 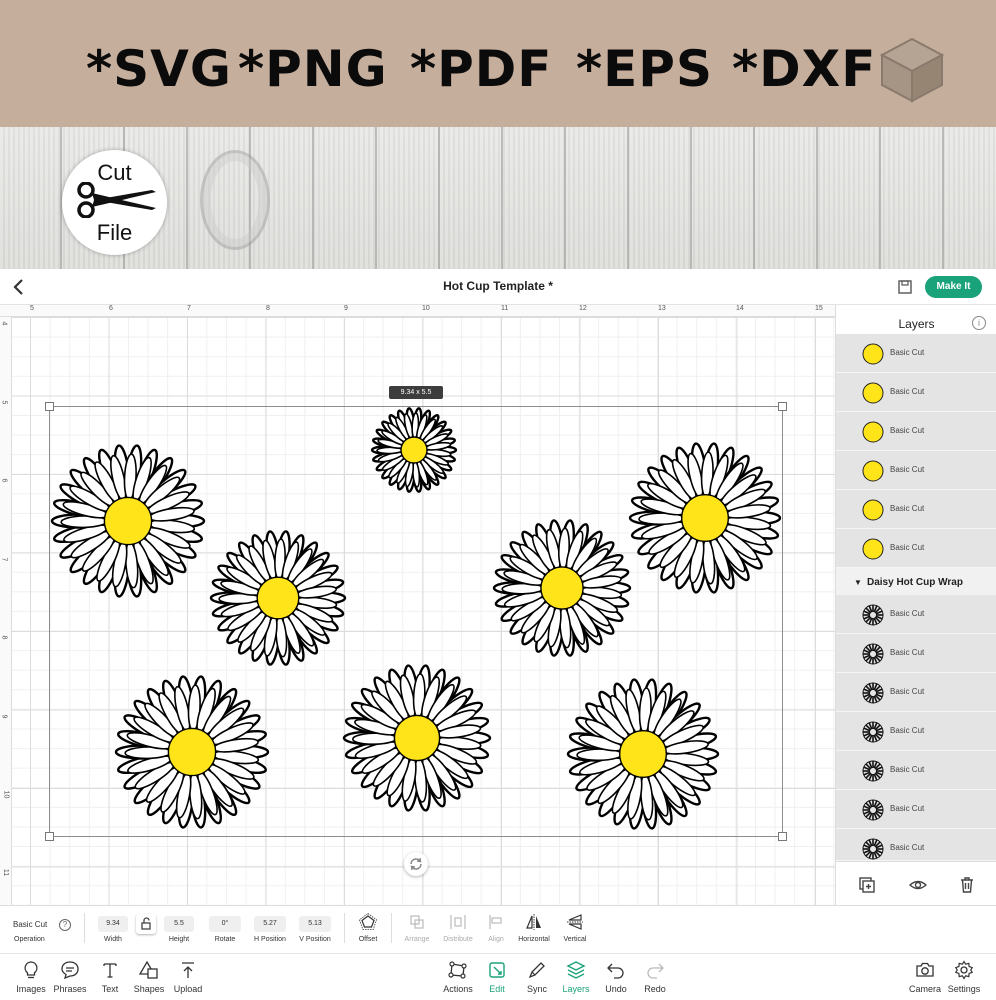 What do you see at coordinates (534, 922) in the screenshot?
I see `flip-horizontal-icon` at bounding box center [534, 922].